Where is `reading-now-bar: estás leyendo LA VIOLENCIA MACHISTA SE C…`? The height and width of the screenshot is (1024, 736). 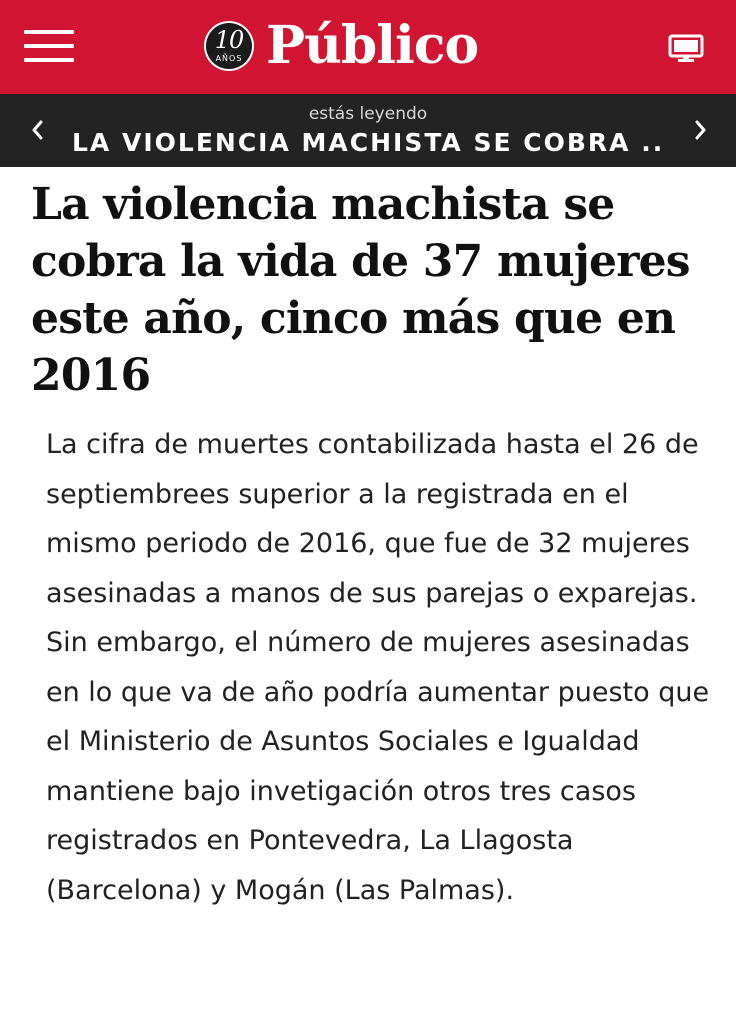 reading-now-bar: estás leyendo LA VIOLENCIA MACHISTA SE C… is located at coordinates (368, 130).